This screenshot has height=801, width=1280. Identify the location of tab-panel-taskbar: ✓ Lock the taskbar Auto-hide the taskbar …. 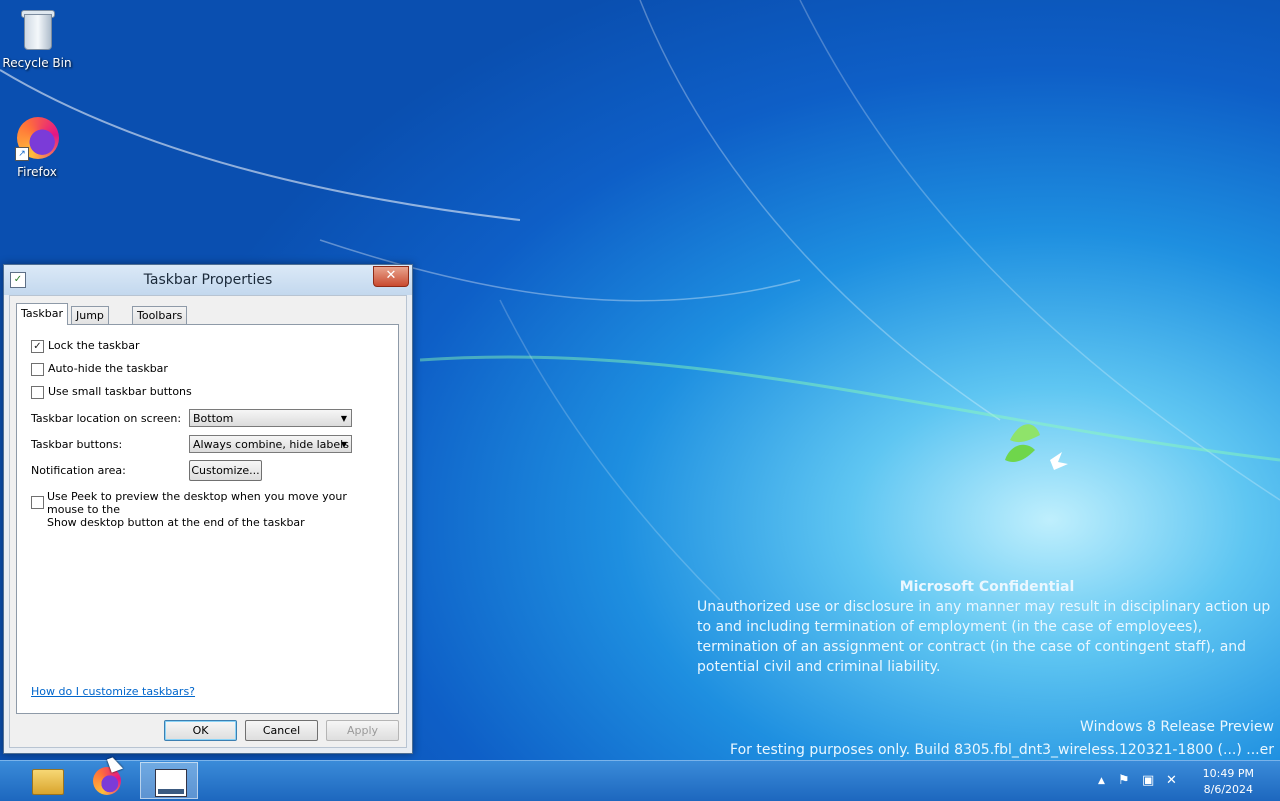
(207, 519).